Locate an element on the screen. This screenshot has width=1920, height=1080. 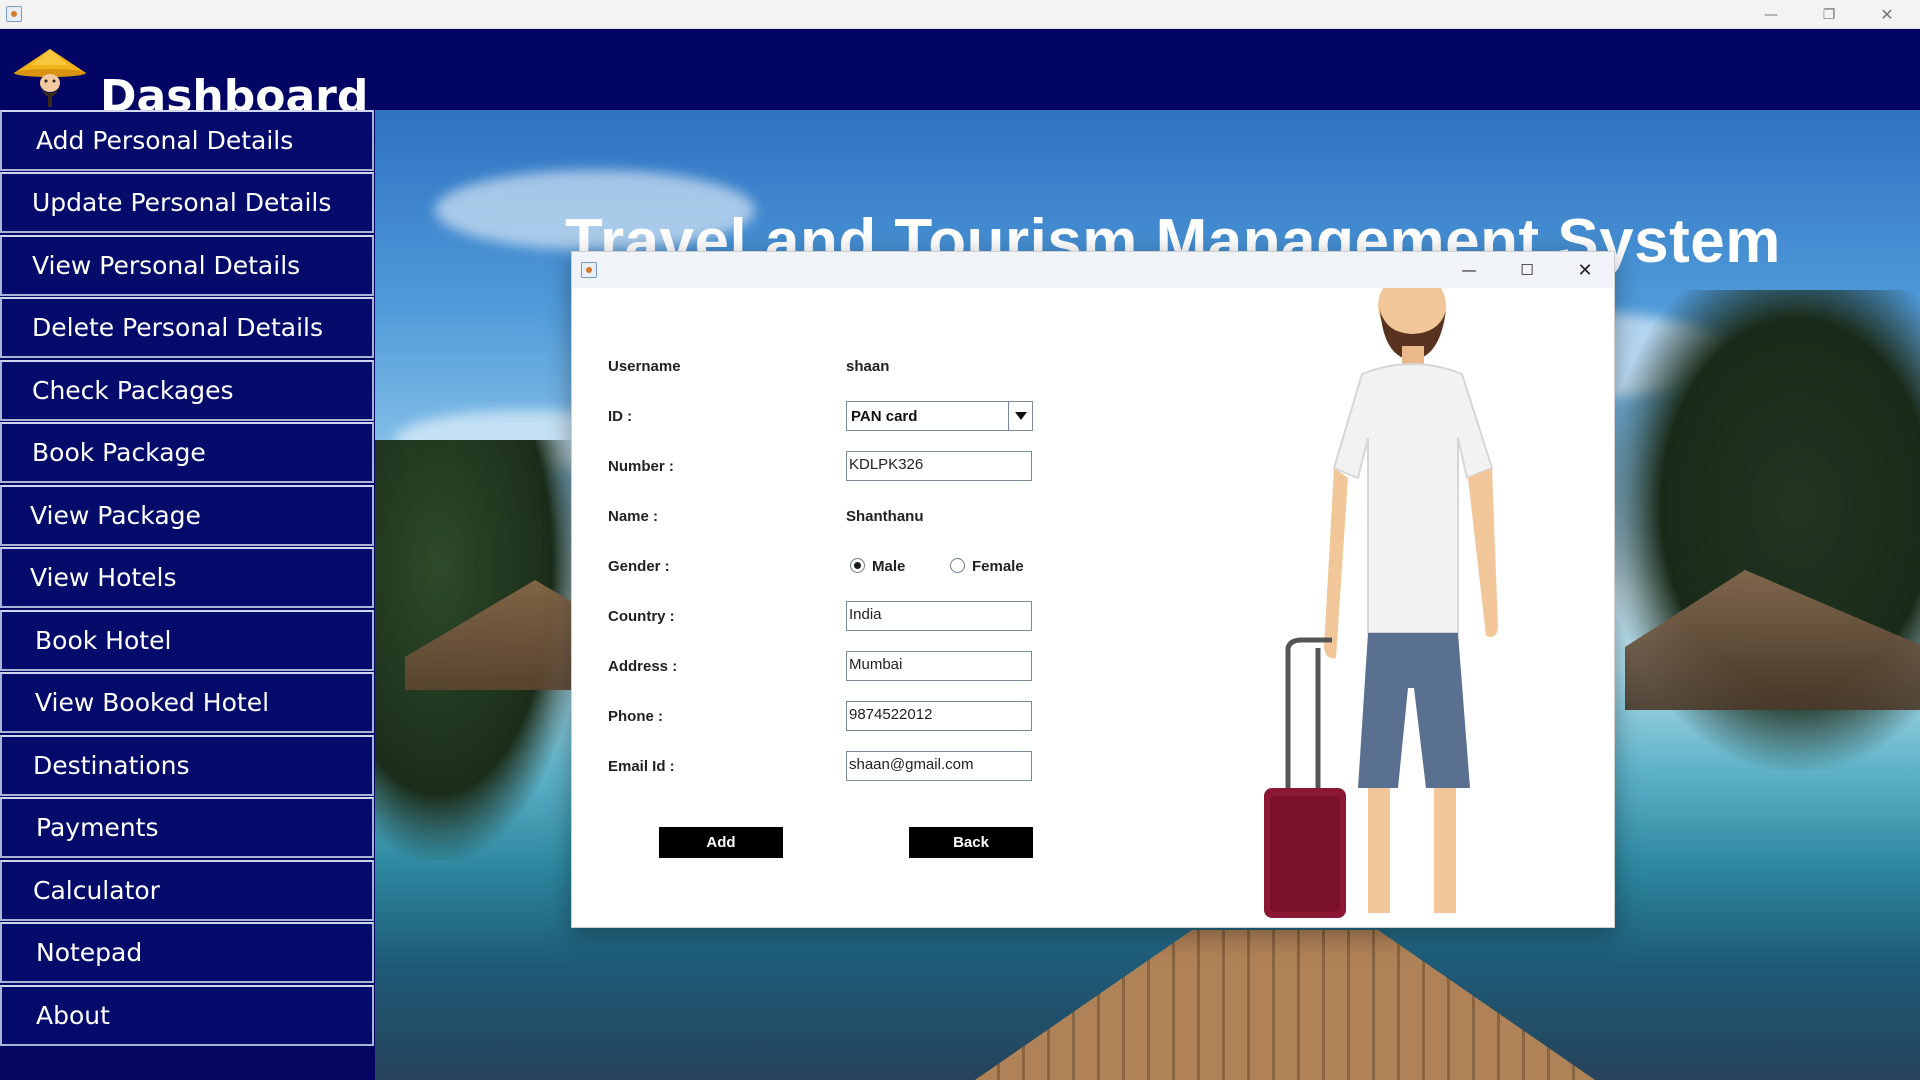
sidebar-item-label: Calculator is located at coordinates (96, 890).